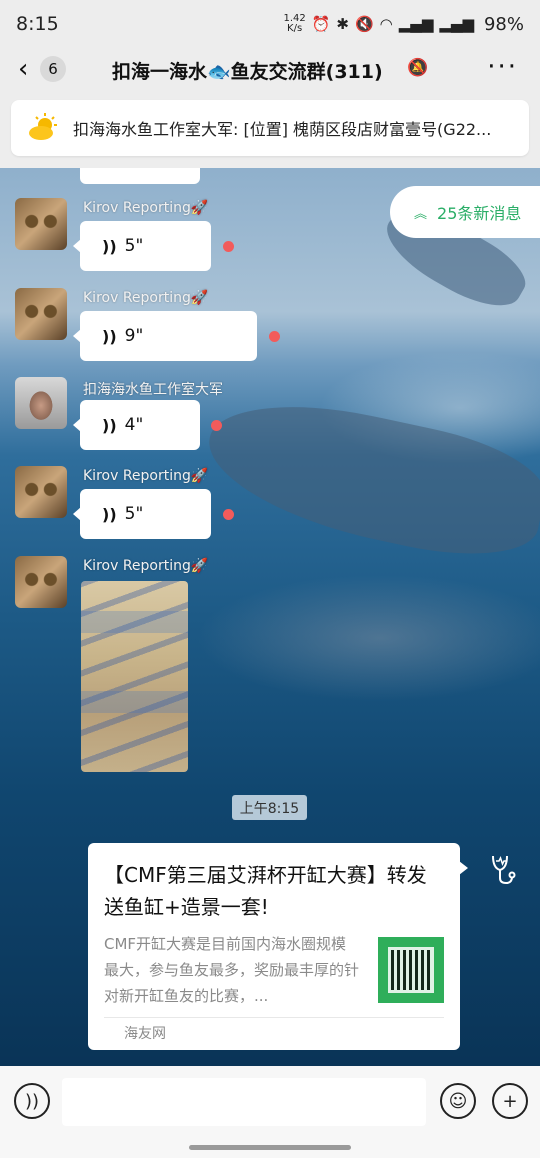 Image resolution: width=540 pixels, height=1158 pixels. What do you see at coordinates (321, 24) in the screenshot?
I see `alarm-icon: ⏰` at bounding box center [321, 24].